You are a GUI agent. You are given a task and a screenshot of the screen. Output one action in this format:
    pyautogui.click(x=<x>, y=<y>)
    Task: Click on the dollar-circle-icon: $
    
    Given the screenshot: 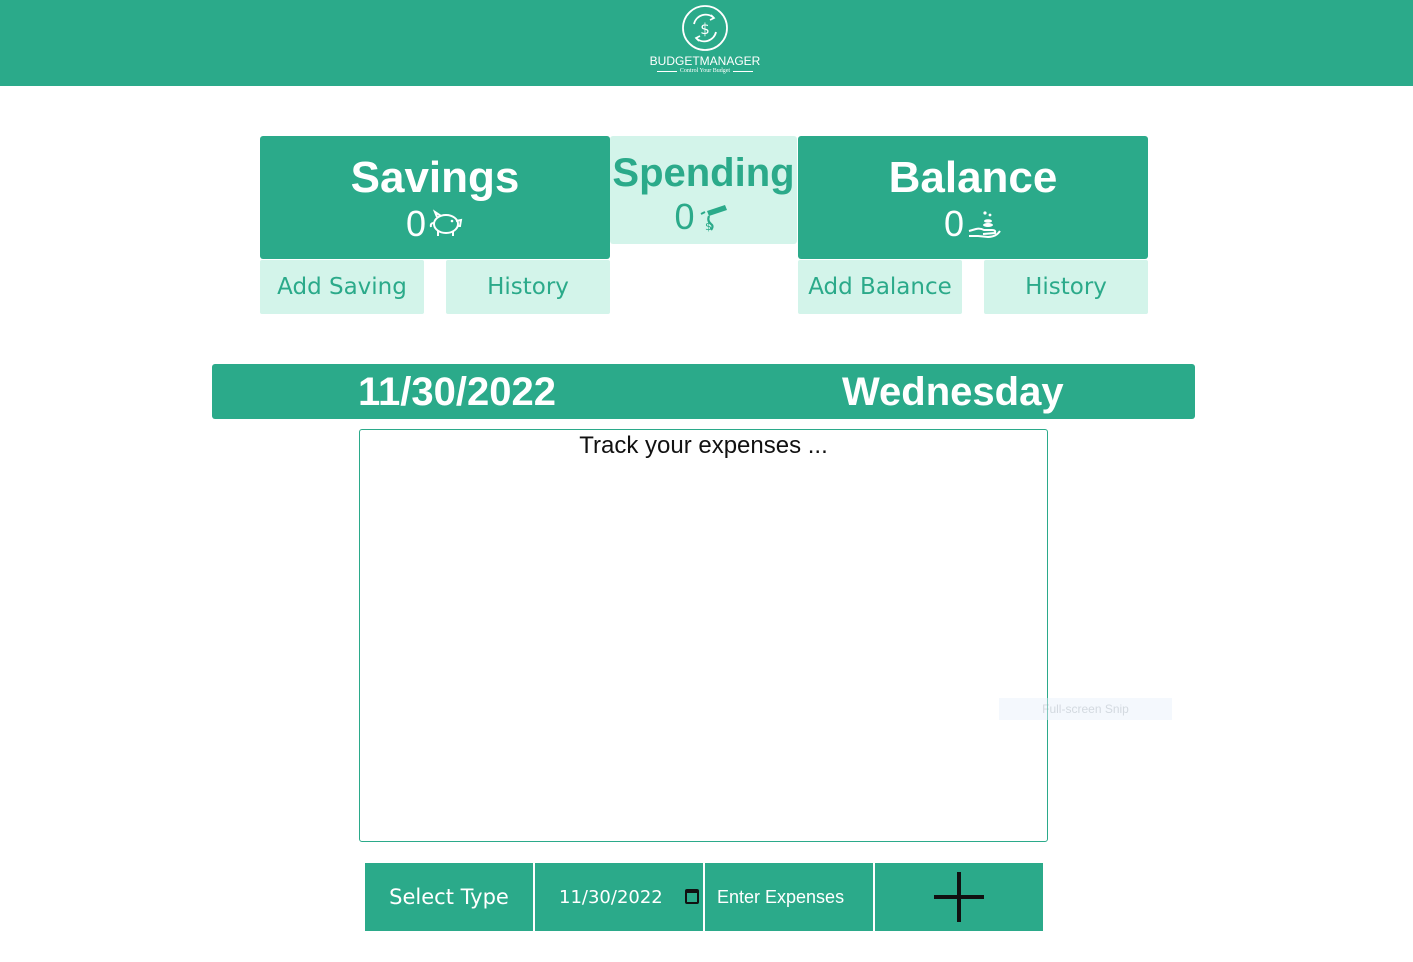 What is the action you would take?
    pyautogui.click(x=705, y=28)
    